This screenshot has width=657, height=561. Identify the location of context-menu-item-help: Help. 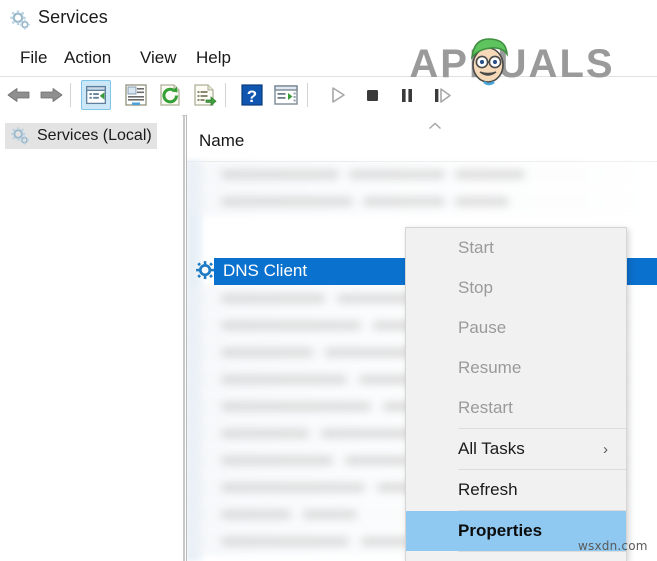
(516, 556).